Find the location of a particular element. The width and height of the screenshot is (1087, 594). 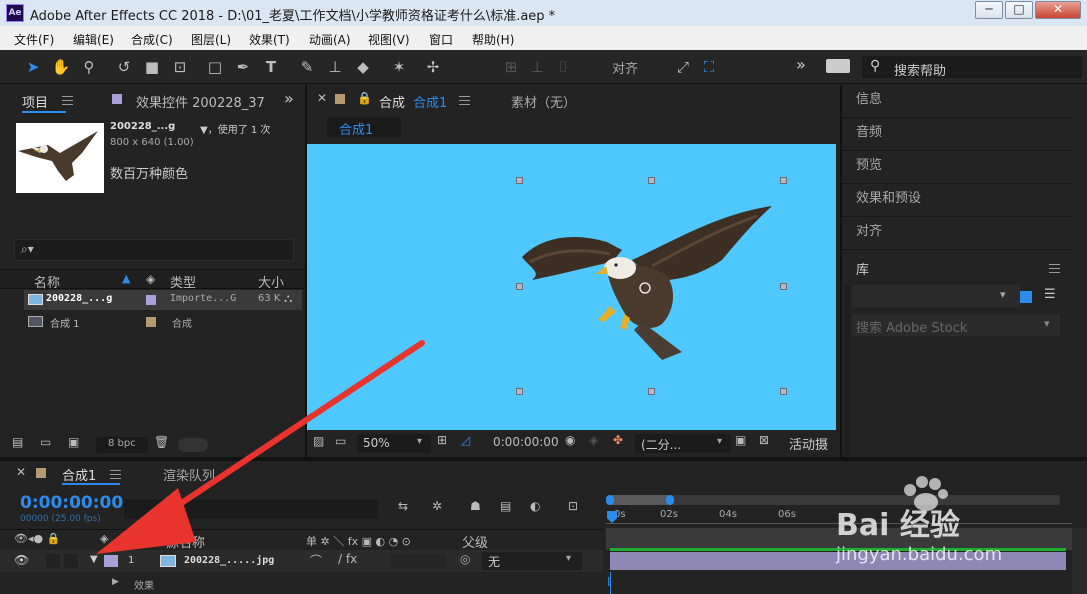

red-annotation-arrow is located at coordinates (260, 447).